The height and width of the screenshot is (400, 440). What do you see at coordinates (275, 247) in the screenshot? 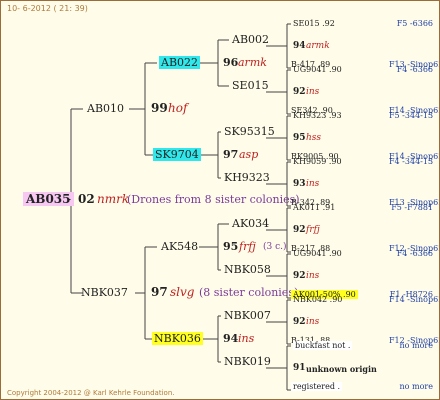
I see `ak548-note: (3 c.)` at bounding box center [275, 247].